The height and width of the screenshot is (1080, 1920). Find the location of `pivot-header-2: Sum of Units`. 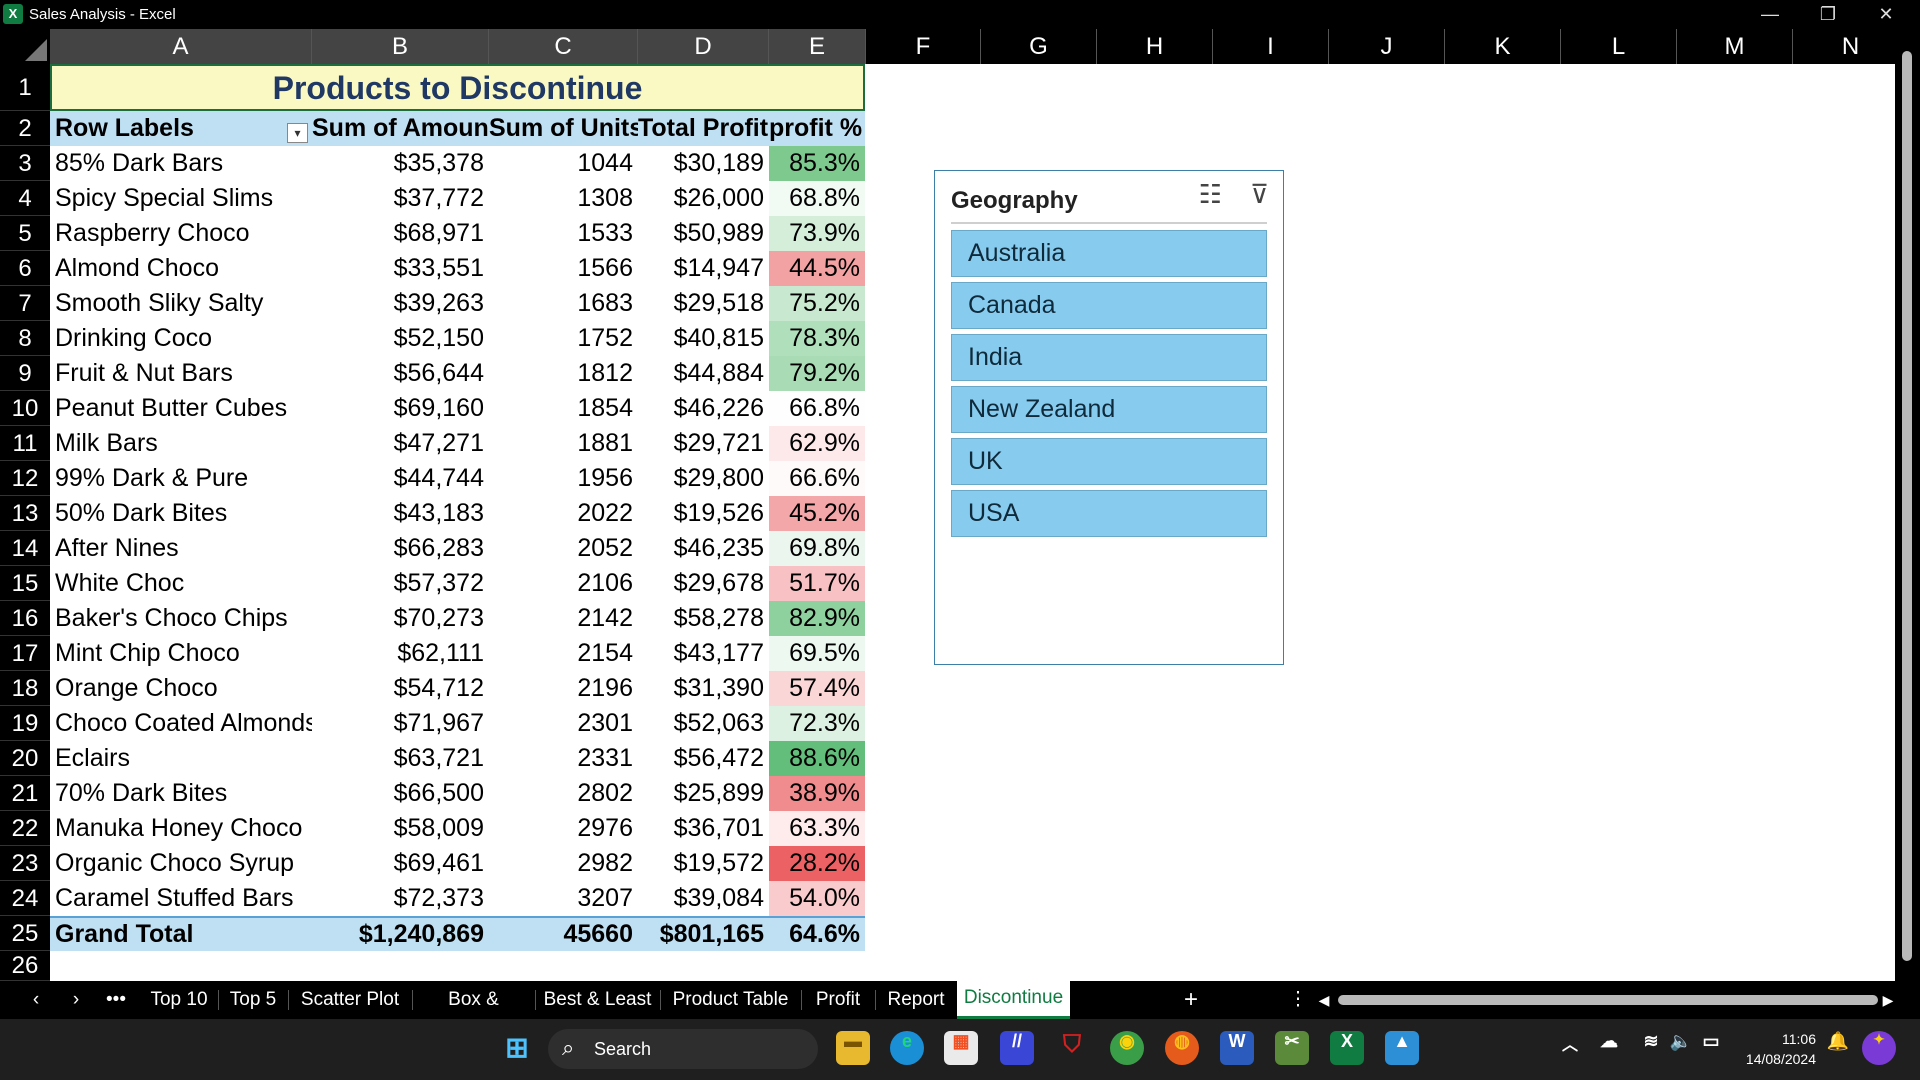

pivot-header-2: Sum of Units is located at coordinates (563, 128).